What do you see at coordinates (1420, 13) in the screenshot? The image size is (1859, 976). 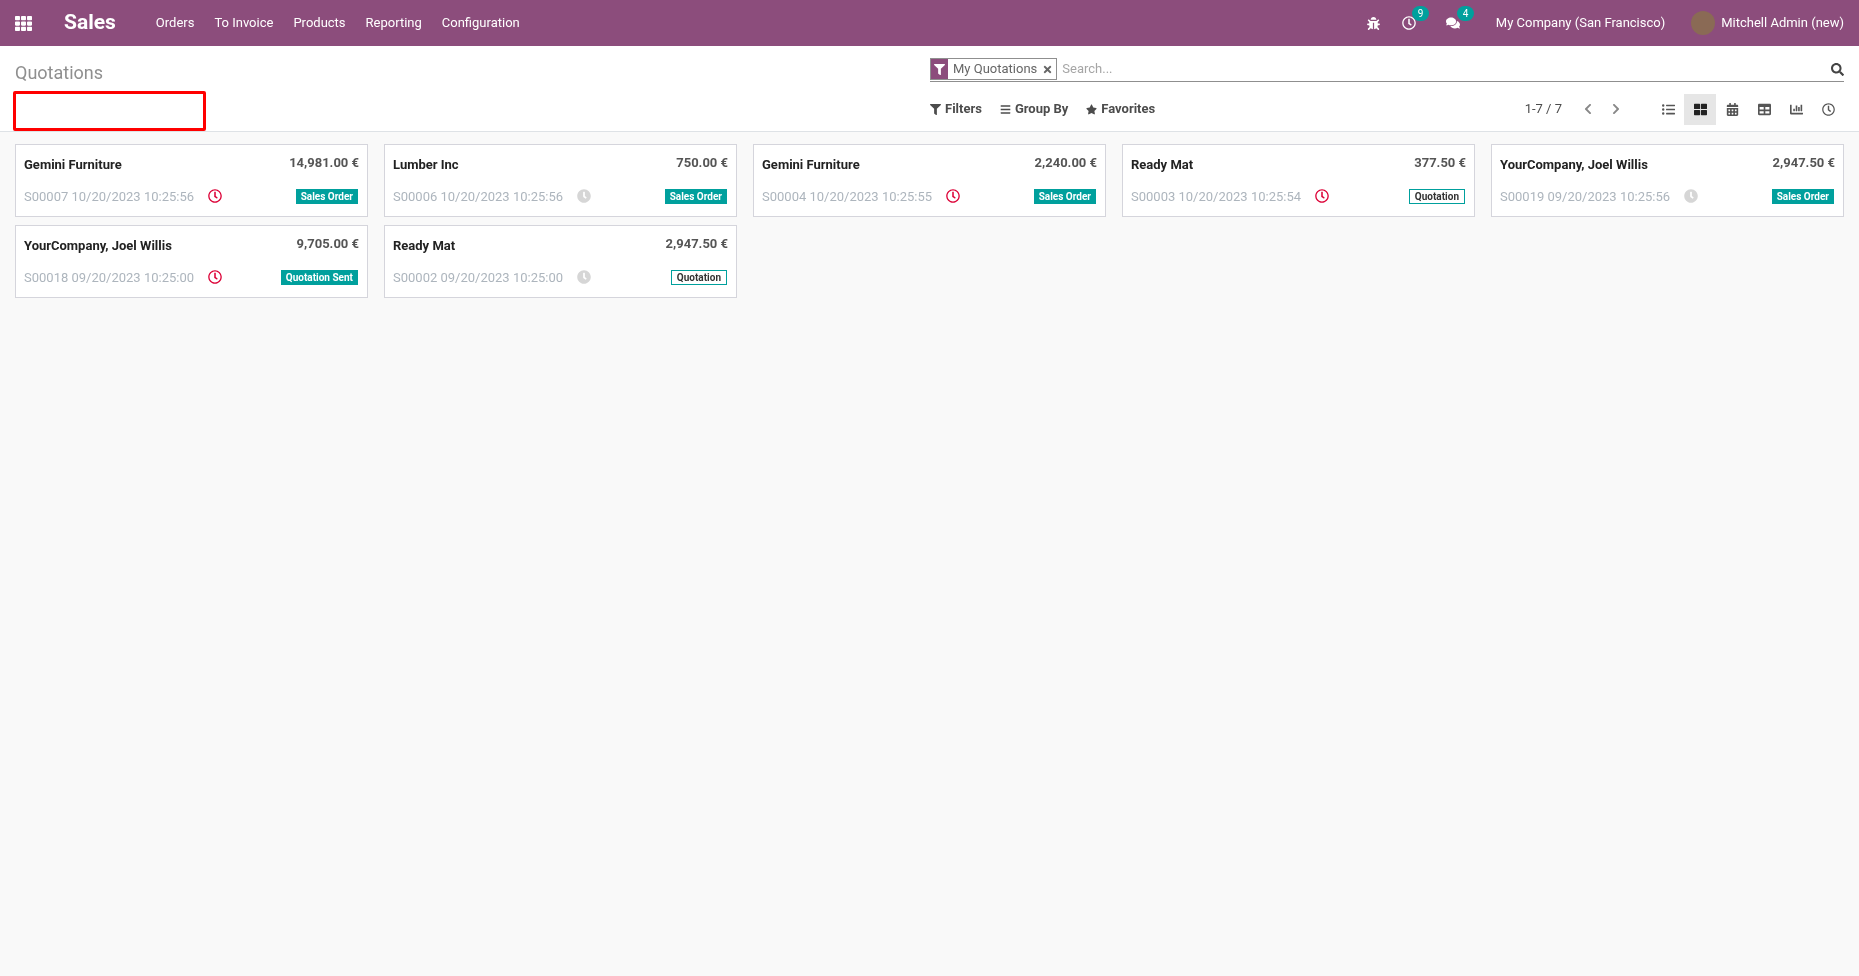 I see `activity-count: 9` at bounding box center [1420, 13].